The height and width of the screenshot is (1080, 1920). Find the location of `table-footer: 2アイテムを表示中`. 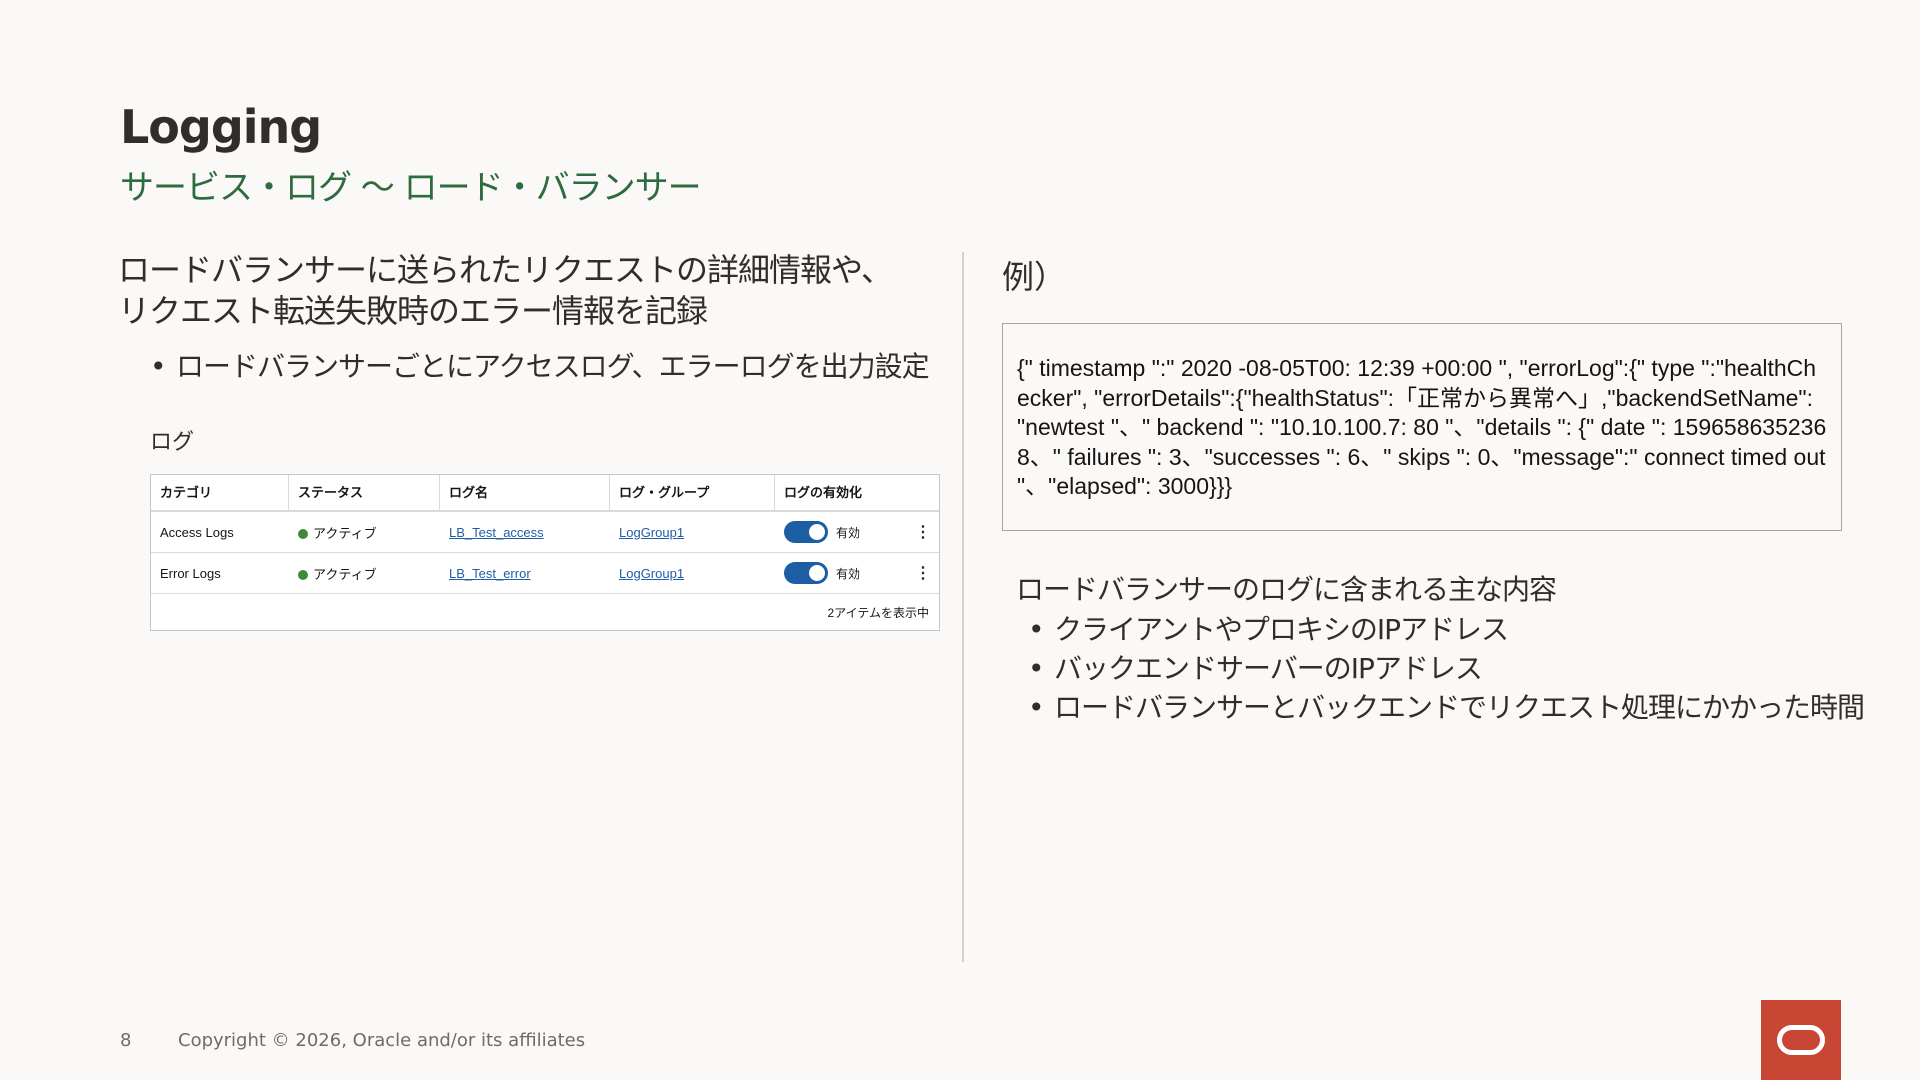

table-footer: 2アイテムを表示中 is located at coordinates (878, 613).